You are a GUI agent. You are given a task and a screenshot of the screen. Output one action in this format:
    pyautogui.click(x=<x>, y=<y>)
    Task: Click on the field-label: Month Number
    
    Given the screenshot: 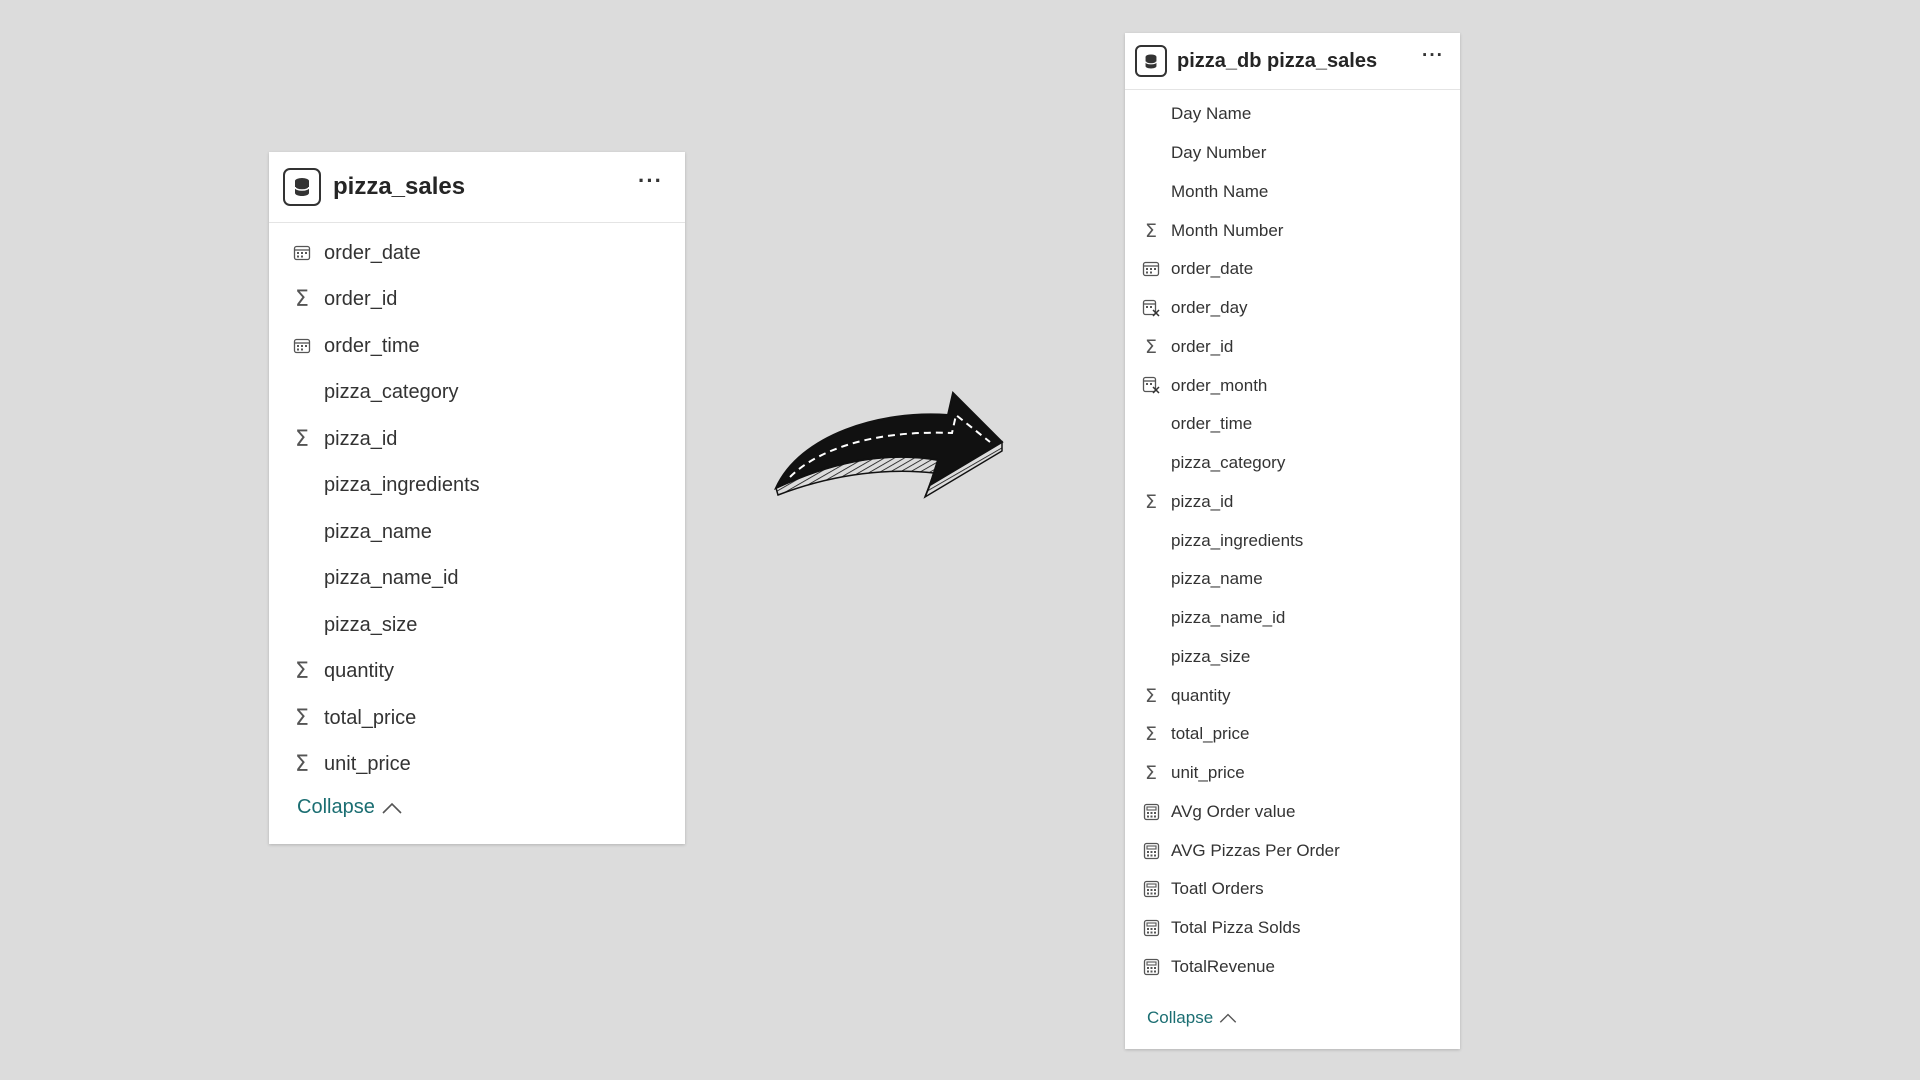 What is the action you would take?
    pyautogui.click(x=1227, y=230)
    